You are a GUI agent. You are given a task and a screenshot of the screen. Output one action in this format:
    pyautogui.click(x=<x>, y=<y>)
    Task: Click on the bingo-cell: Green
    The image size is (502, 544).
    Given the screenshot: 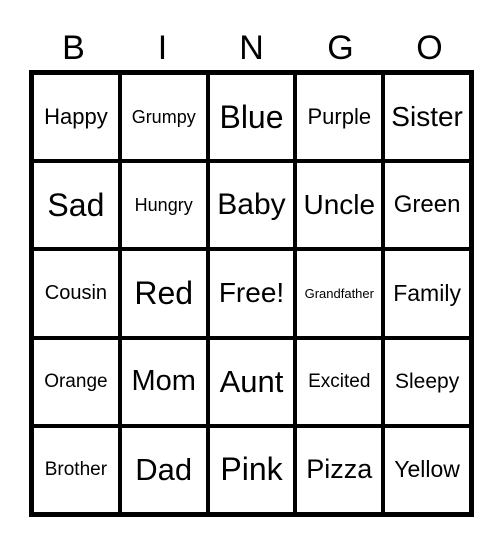 What is the action you would take?
    pyautogui.click(x=427, y=205)
    